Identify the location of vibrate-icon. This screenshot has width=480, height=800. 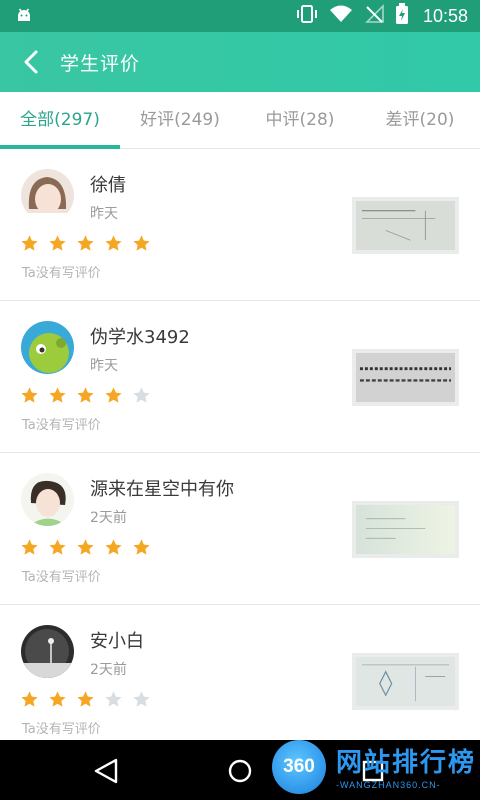
(307, 16).